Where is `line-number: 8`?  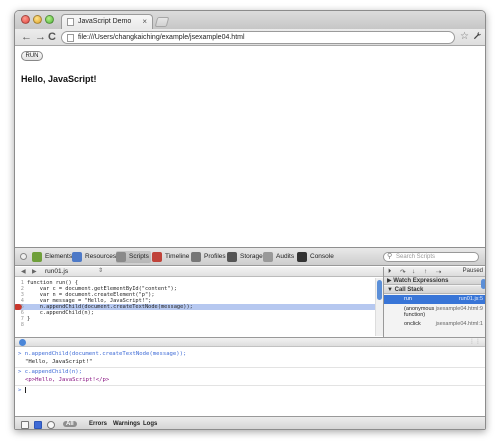 line-number: 8 is located at coordinates (22, 325).